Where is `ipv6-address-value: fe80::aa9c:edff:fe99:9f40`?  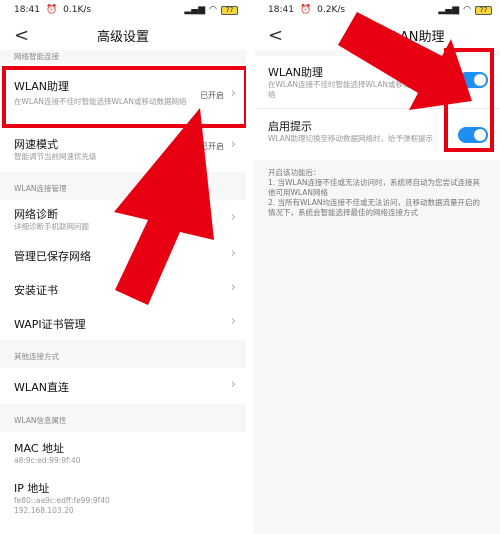 ipv6-address-value: fe80::aa9c:edff:fe99:9f40 is located at coordinates (62, 500).